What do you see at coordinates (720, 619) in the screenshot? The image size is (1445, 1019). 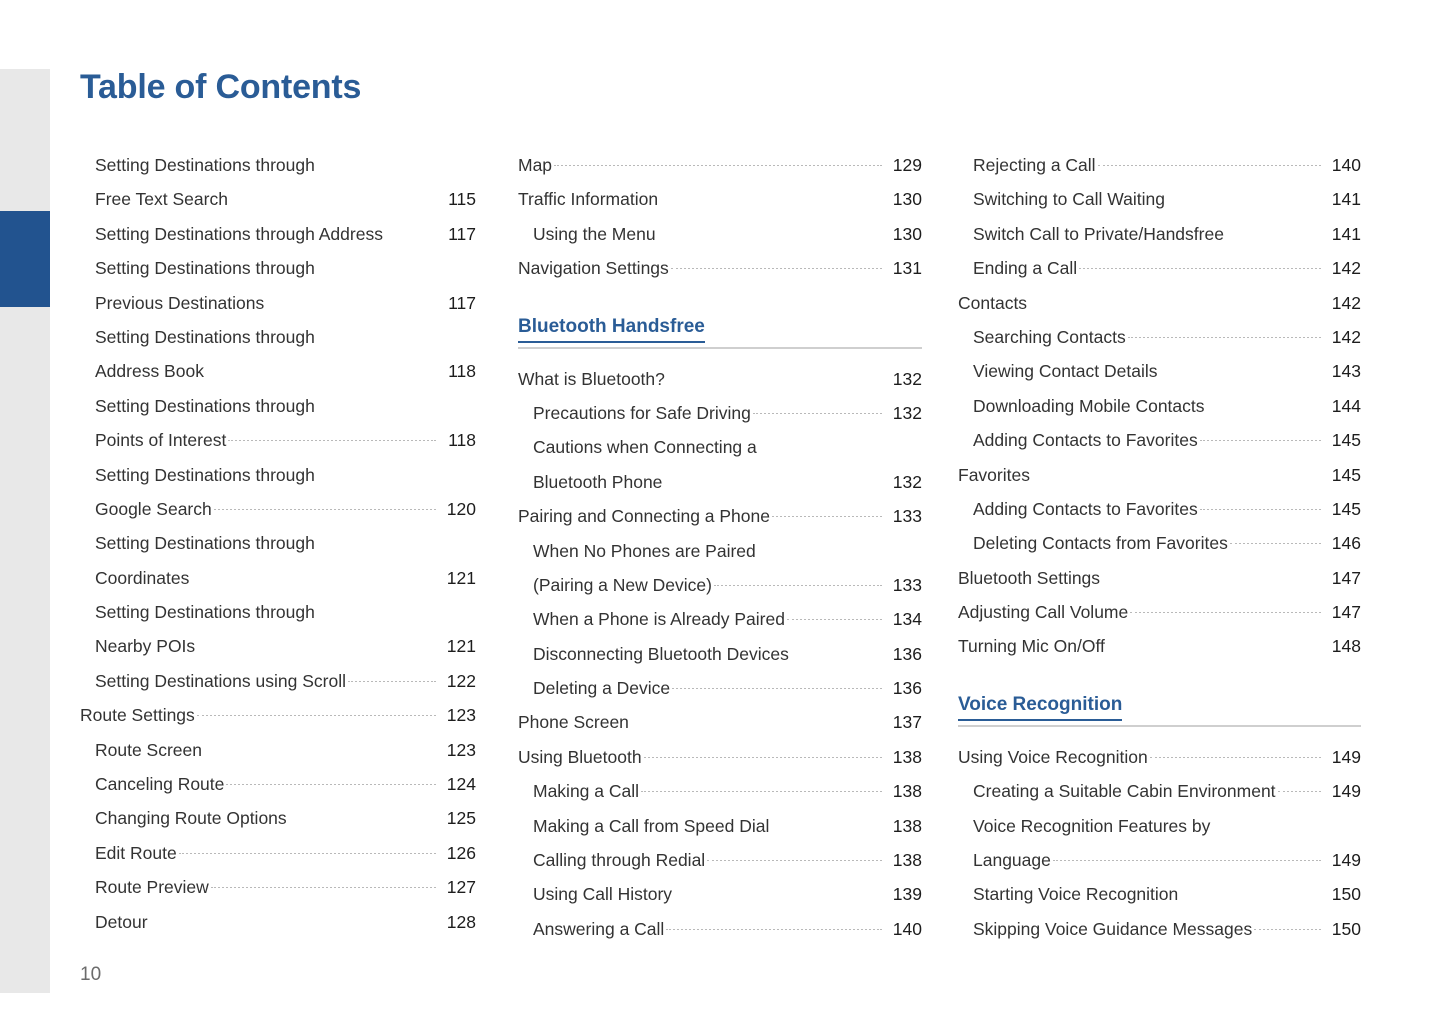 I see `toc-entry: When a Phone is Already Paired 134` at bounding box center [720, 619].